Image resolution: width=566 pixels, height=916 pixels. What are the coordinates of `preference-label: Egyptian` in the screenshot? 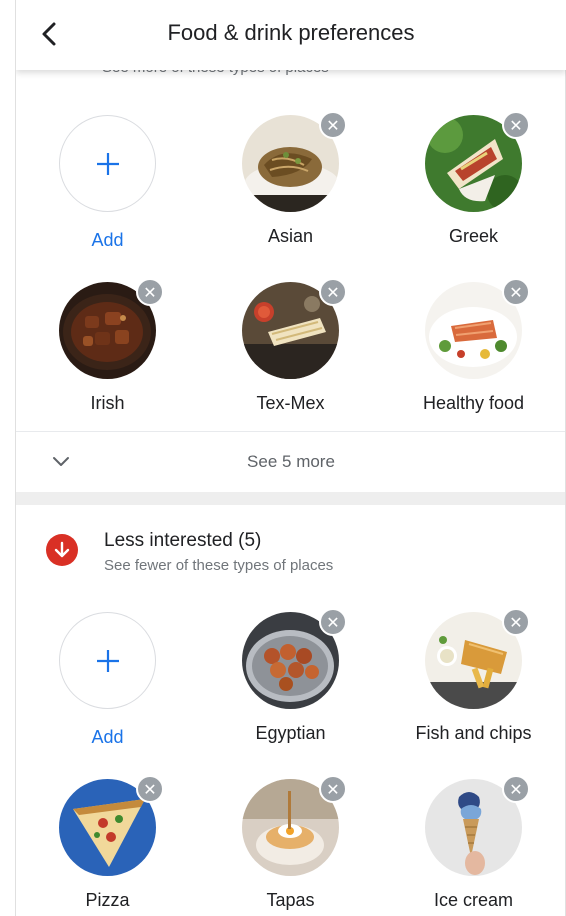 It's located at (290, 733).